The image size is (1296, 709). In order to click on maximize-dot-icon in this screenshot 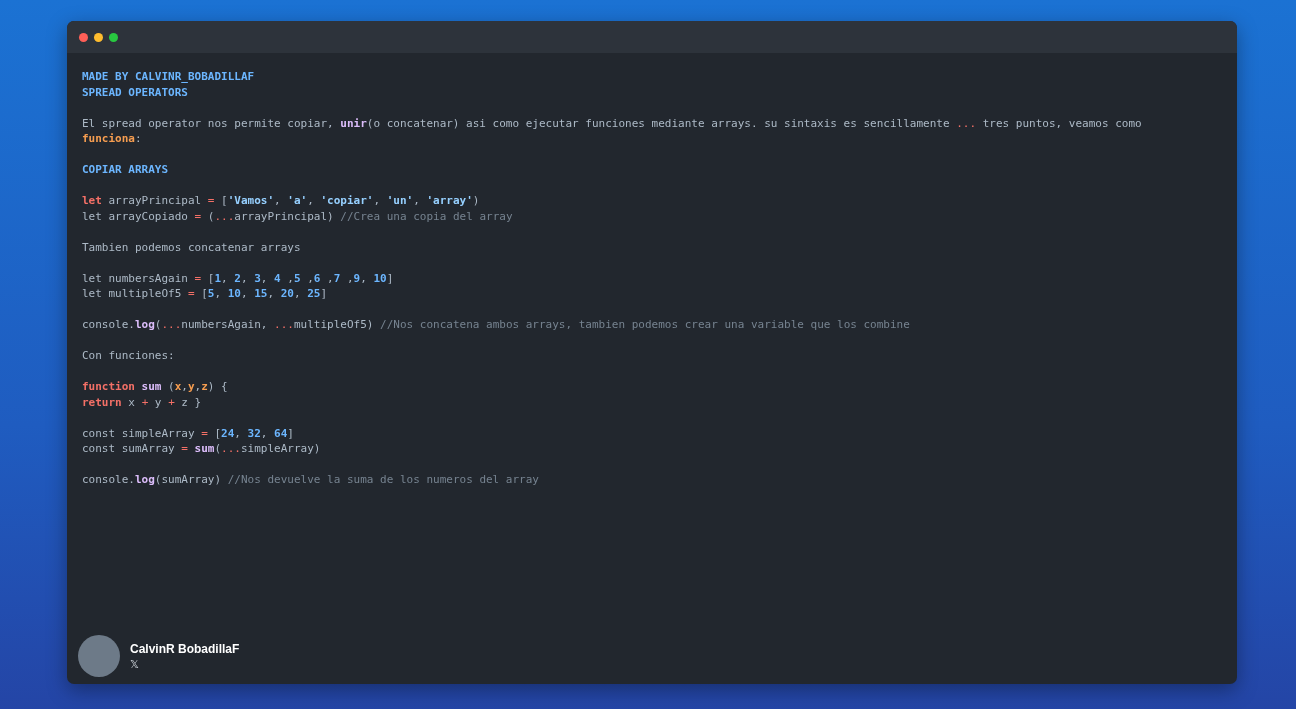, I will do `click(113, 37)`.